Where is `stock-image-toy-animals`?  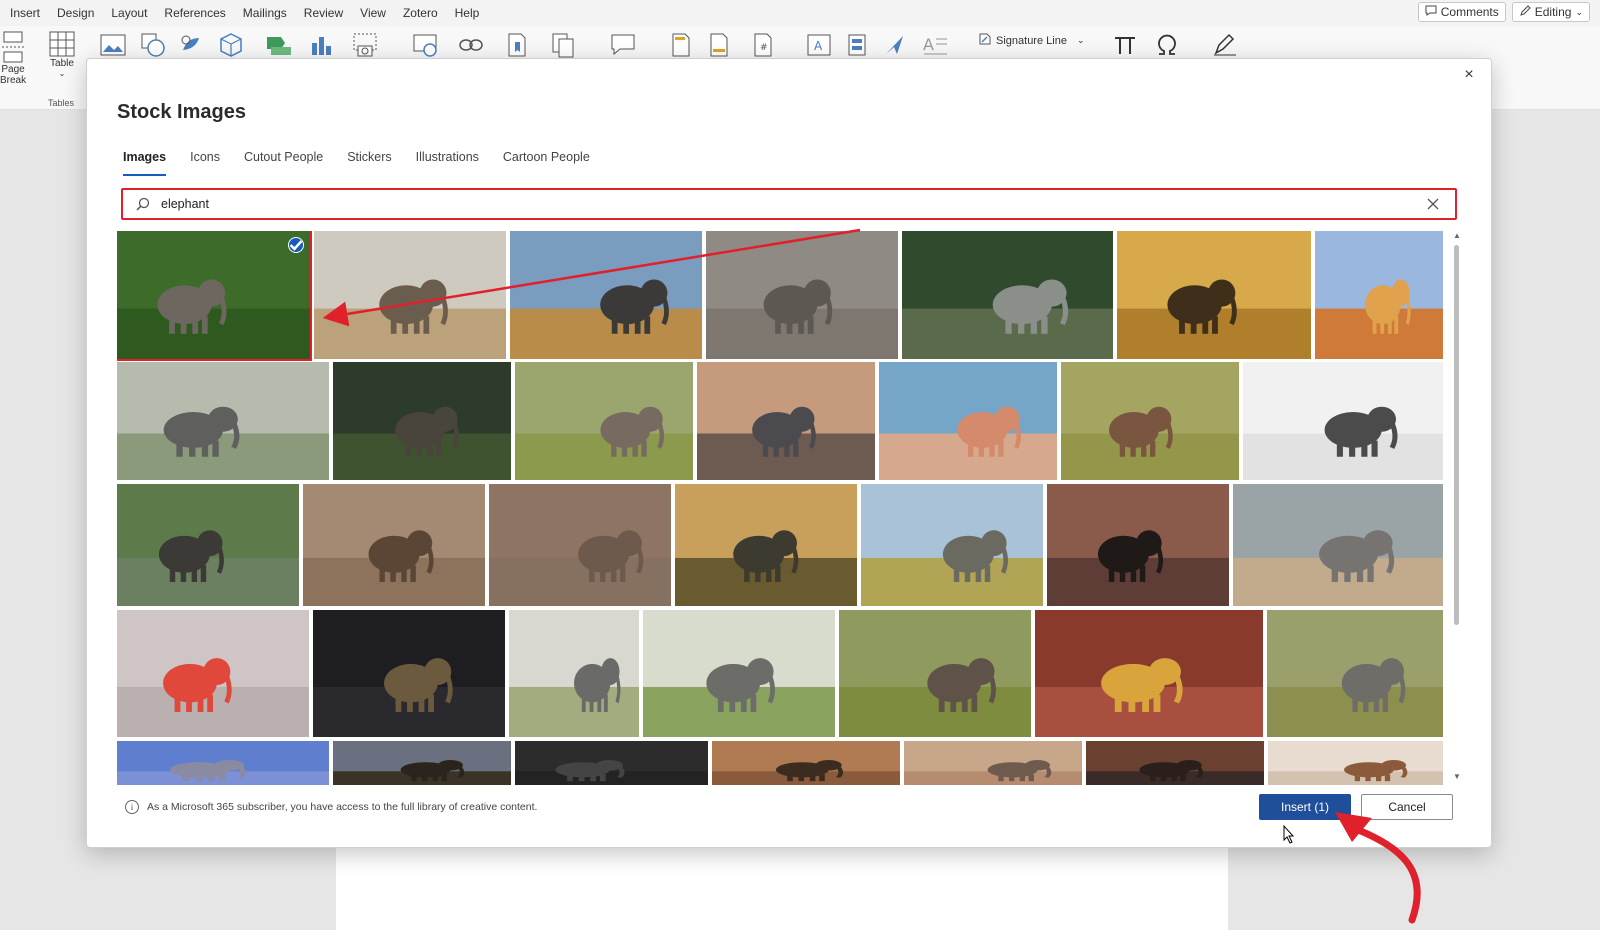 stock-image-toy-animals is located at coordinates (213, 673).